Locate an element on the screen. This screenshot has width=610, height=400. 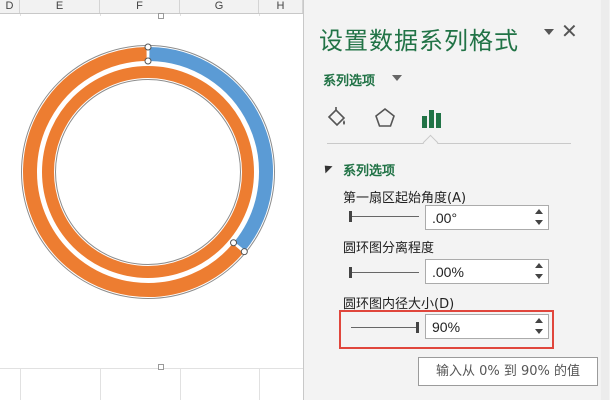
chevron-down-icon is located at coordinates (397, 78).